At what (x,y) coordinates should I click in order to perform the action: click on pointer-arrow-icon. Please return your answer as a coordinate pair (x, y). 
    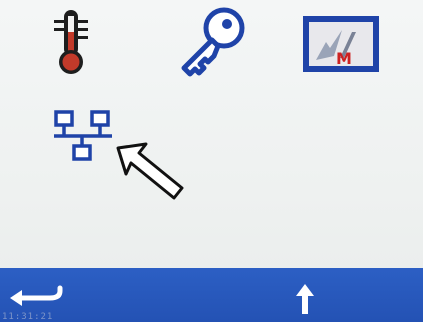
    Looking at the image, I should click on (152, 171).